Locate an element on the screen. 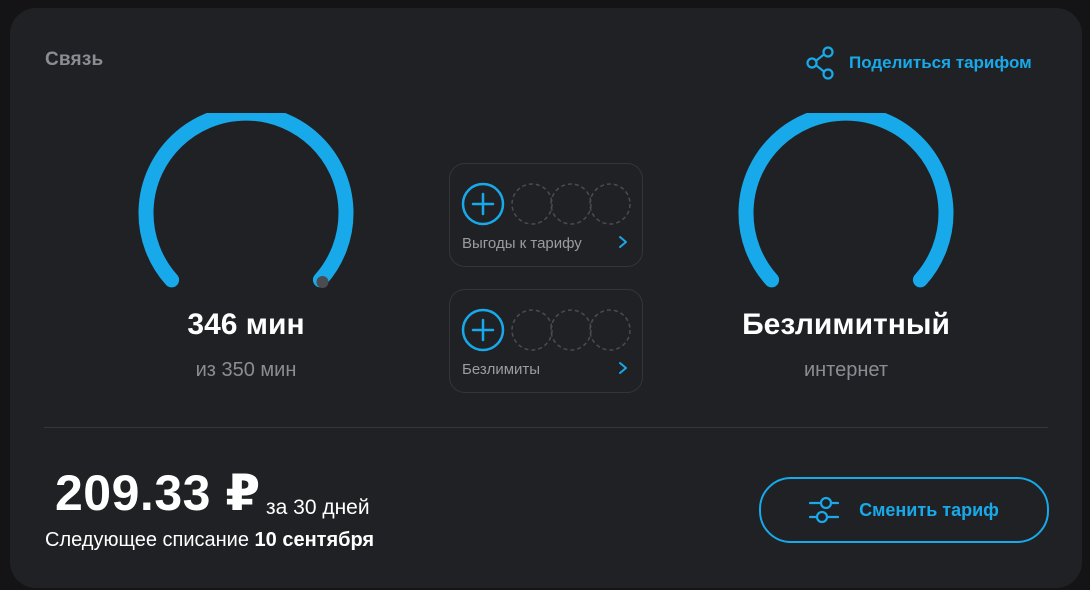 Image resolution: width=1090 pixels, height=590 pixels. internet-value: Безлимитный is located at coordinates (846, 324).